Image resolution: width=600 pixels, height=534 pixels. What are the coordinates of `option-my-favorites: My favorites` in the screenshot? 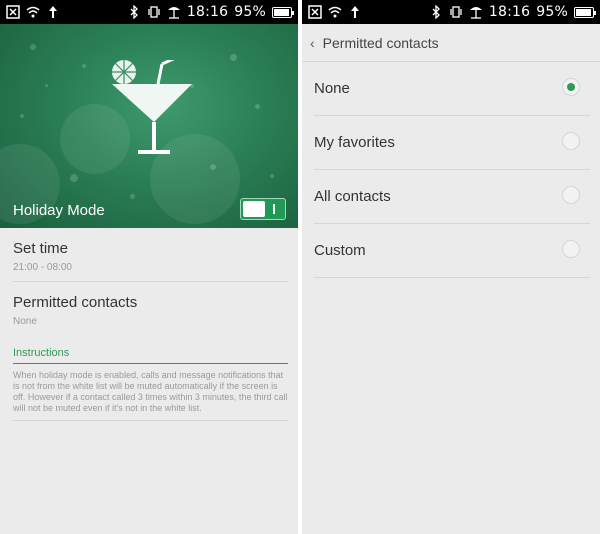 It's located at (452, 143).